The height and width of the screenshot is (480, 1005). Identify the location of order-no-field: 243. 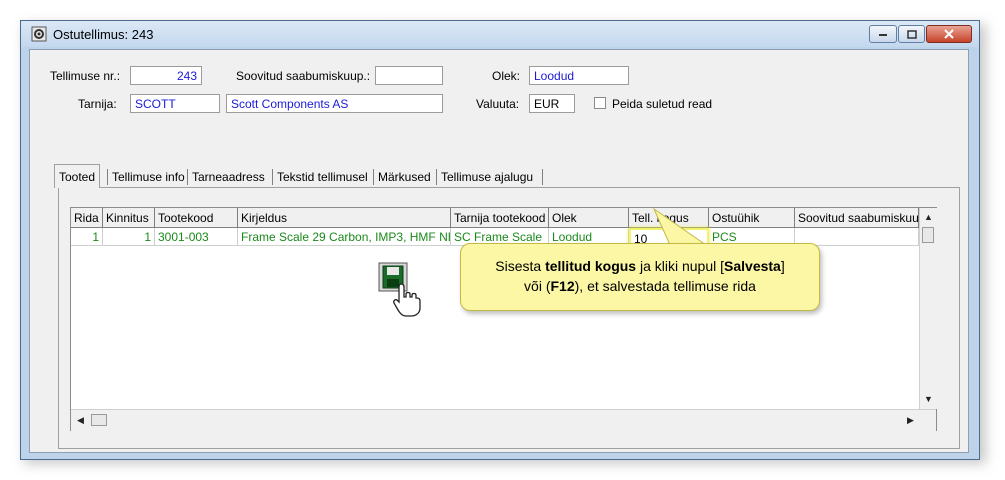
(166, 75).